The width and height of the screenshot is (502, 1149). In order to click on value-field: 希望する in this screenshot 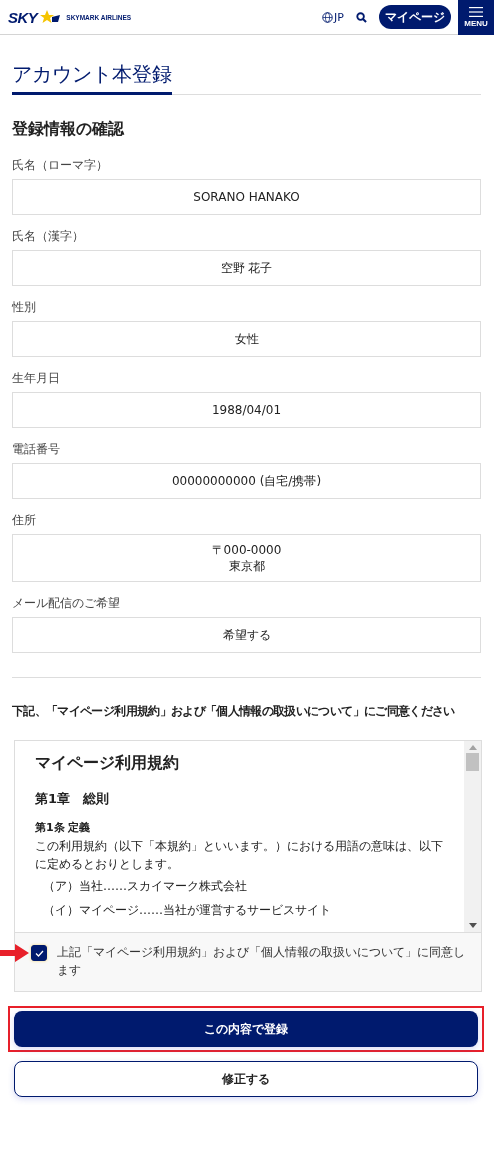, I will do `click(246, 635)`.